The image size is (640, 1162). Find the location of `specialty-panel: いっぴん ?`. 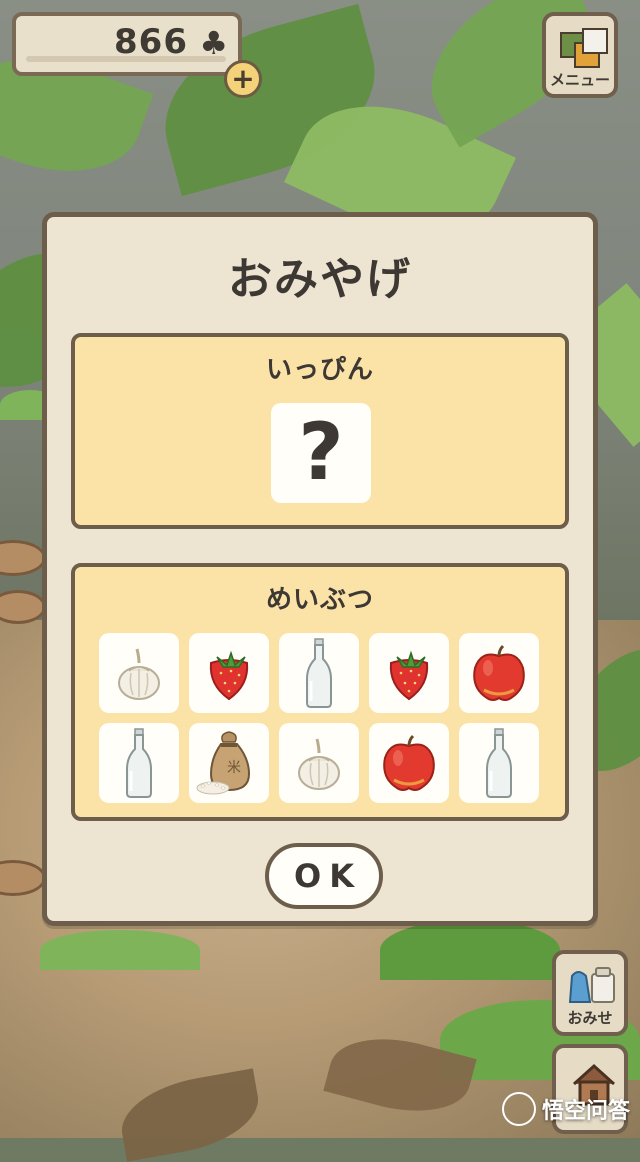

specialty-panel: いっぴん ? is located at coordinates (320, 431).